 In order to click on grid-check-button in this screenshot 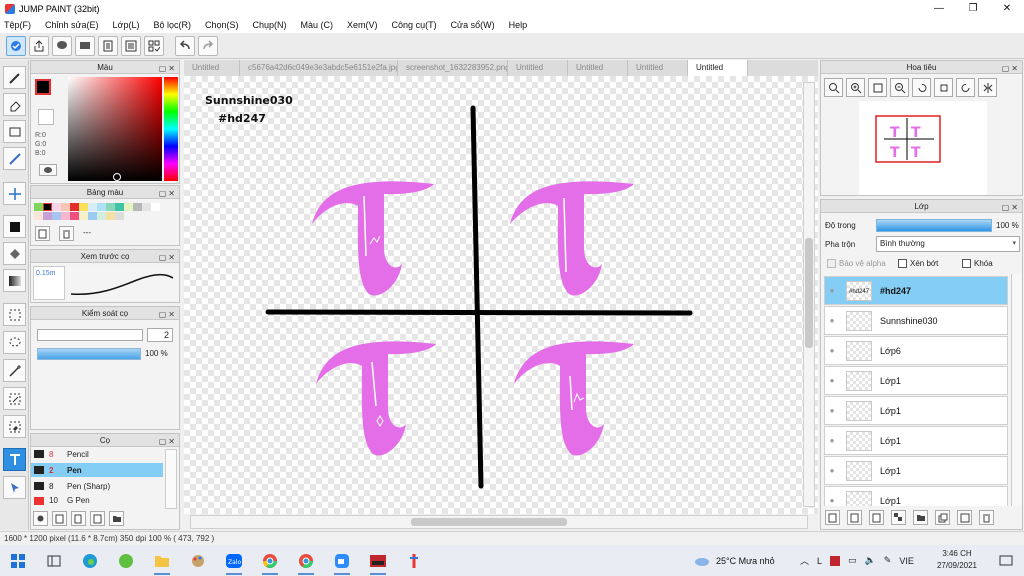, I will do `click(154, 45)`.